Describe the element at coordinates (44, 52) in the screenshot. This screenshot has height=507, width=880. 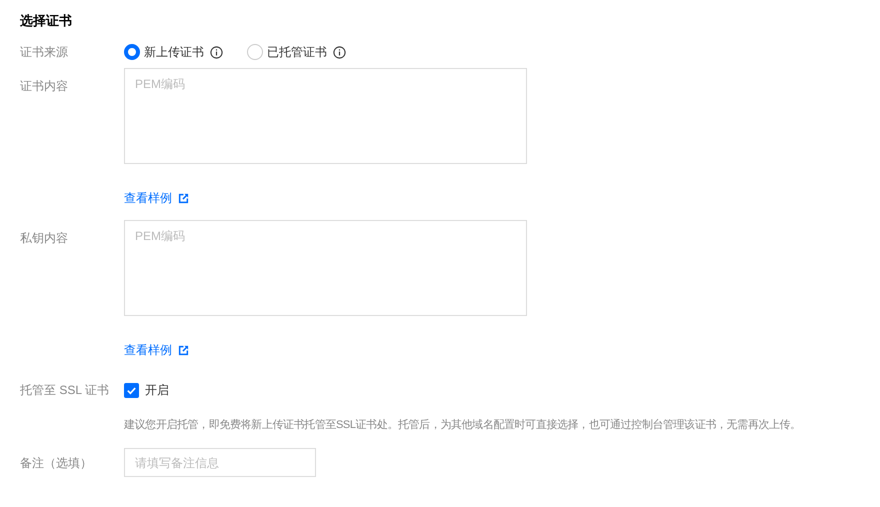
I see `field-label: 证书来源` at that location.